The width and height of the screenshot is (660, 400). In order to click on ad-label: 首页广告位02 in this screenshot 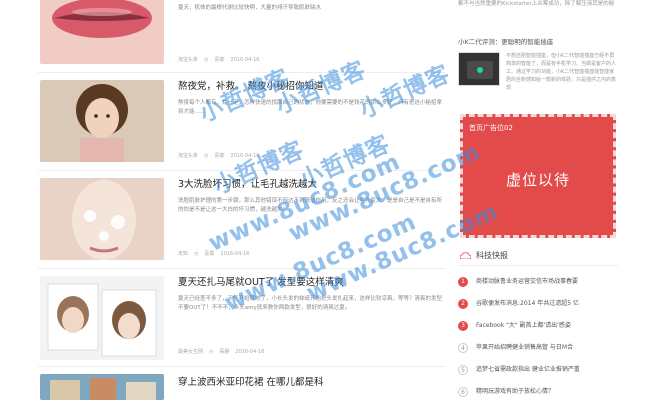, I will do `click(491, 128)`.